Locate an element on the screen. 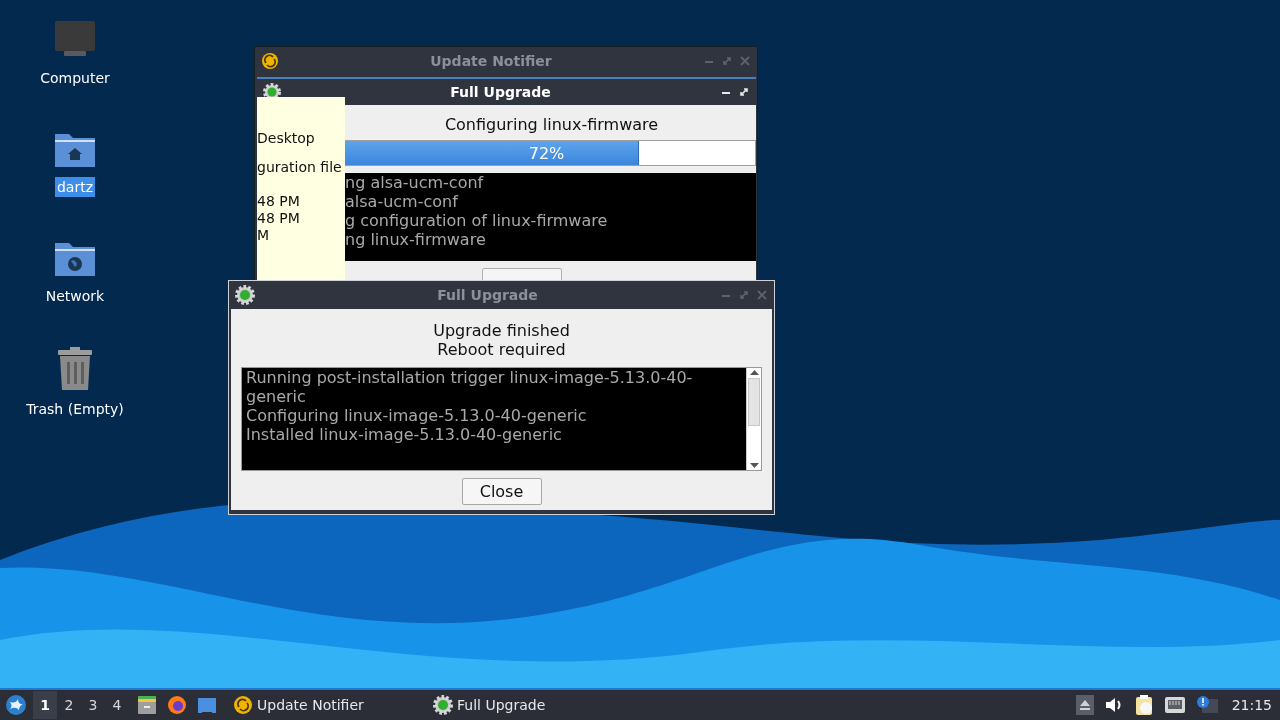 The width and height of the screenshot is (1280, 720). message-text: Upgrade finished is located at coordinates (501, 330).